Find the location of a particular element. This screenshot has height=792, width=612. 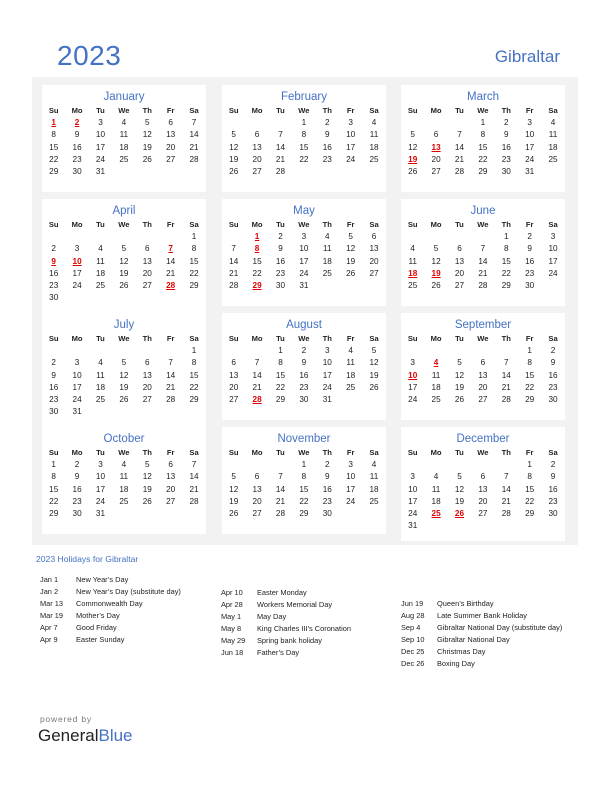

day: 31 is located at coordinates (413, 526).